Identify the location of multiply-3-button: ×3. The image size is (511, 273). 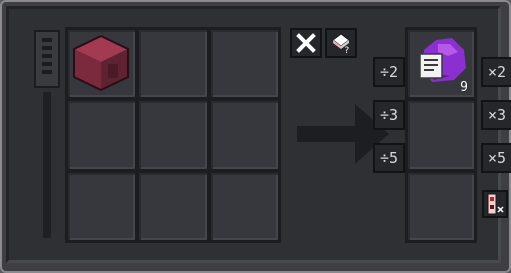
(496, 115).